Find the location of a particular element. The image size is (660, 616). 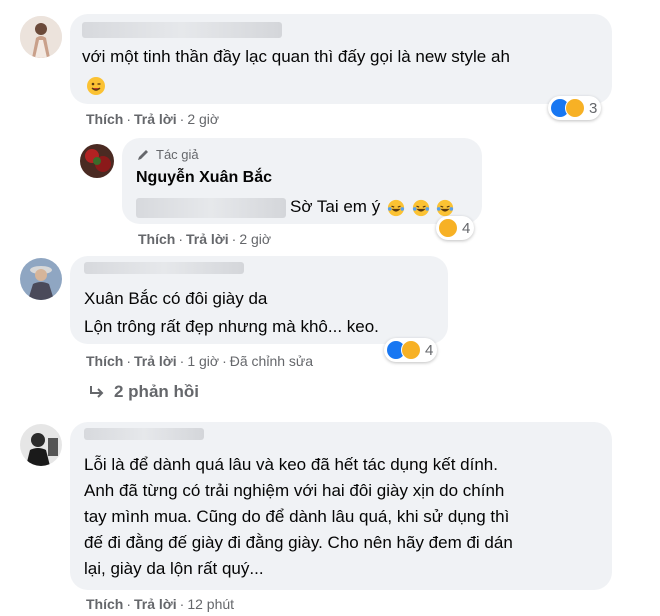

comment-actions: Thích · Trả lời · 1 giờ · Đã chỉnh sửa is located at coordinates (199, 361).